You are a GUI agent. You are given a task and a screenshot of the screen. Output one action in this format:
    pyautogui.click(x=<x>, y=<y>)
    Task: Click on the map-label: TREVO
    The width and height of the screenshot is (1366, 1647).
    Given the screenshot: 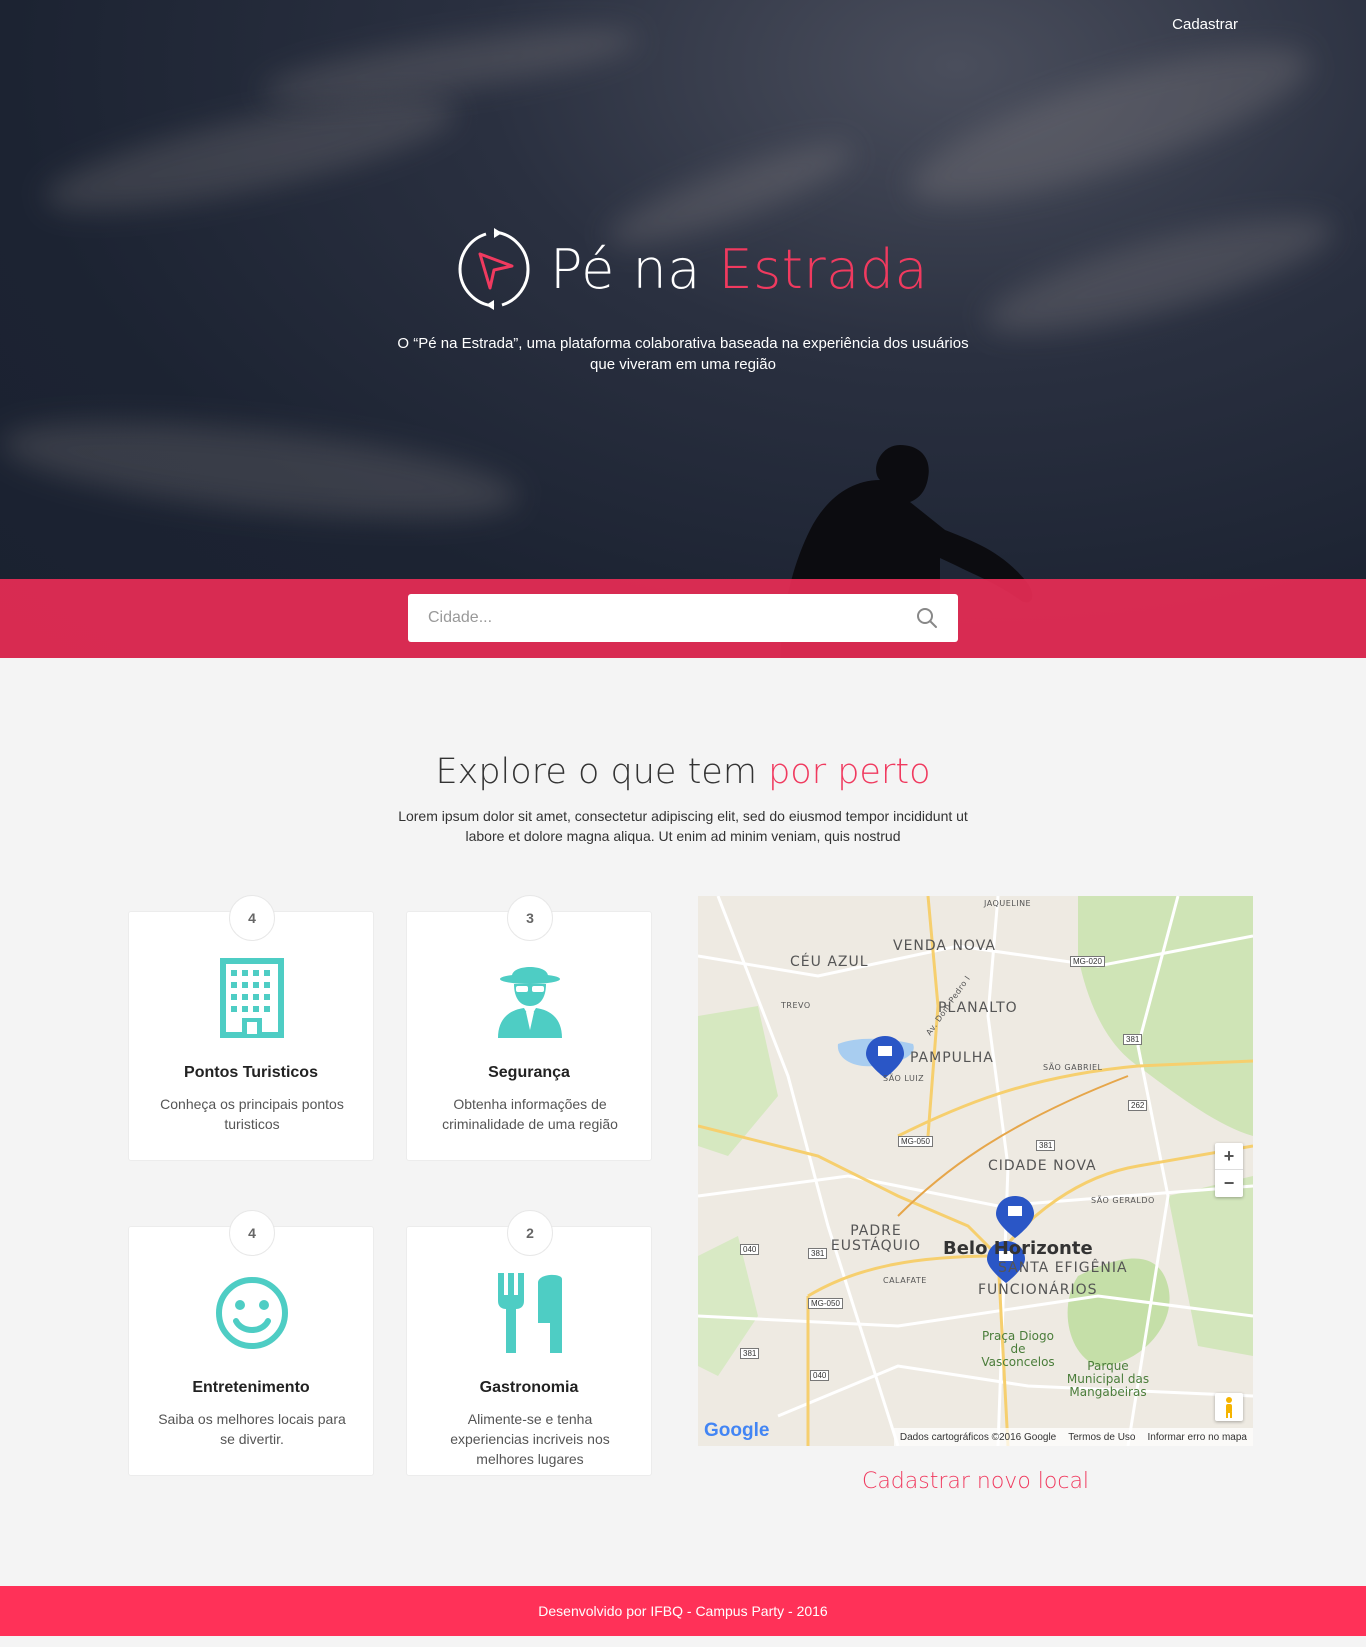 What is the action you would take?
    pyautogui.click(x=796, y=1005)
    